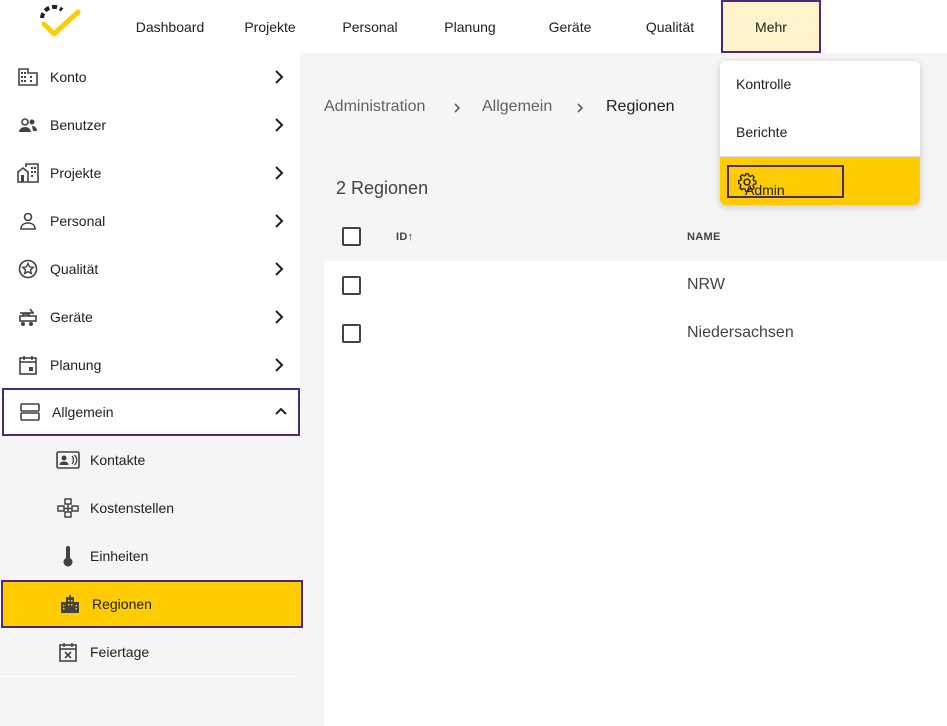 The image size is (947, 726). Describe the element at coordinates (150, 125) in the screenshot. I see `sidebar-item-benutzer: Benutzer` at that location.